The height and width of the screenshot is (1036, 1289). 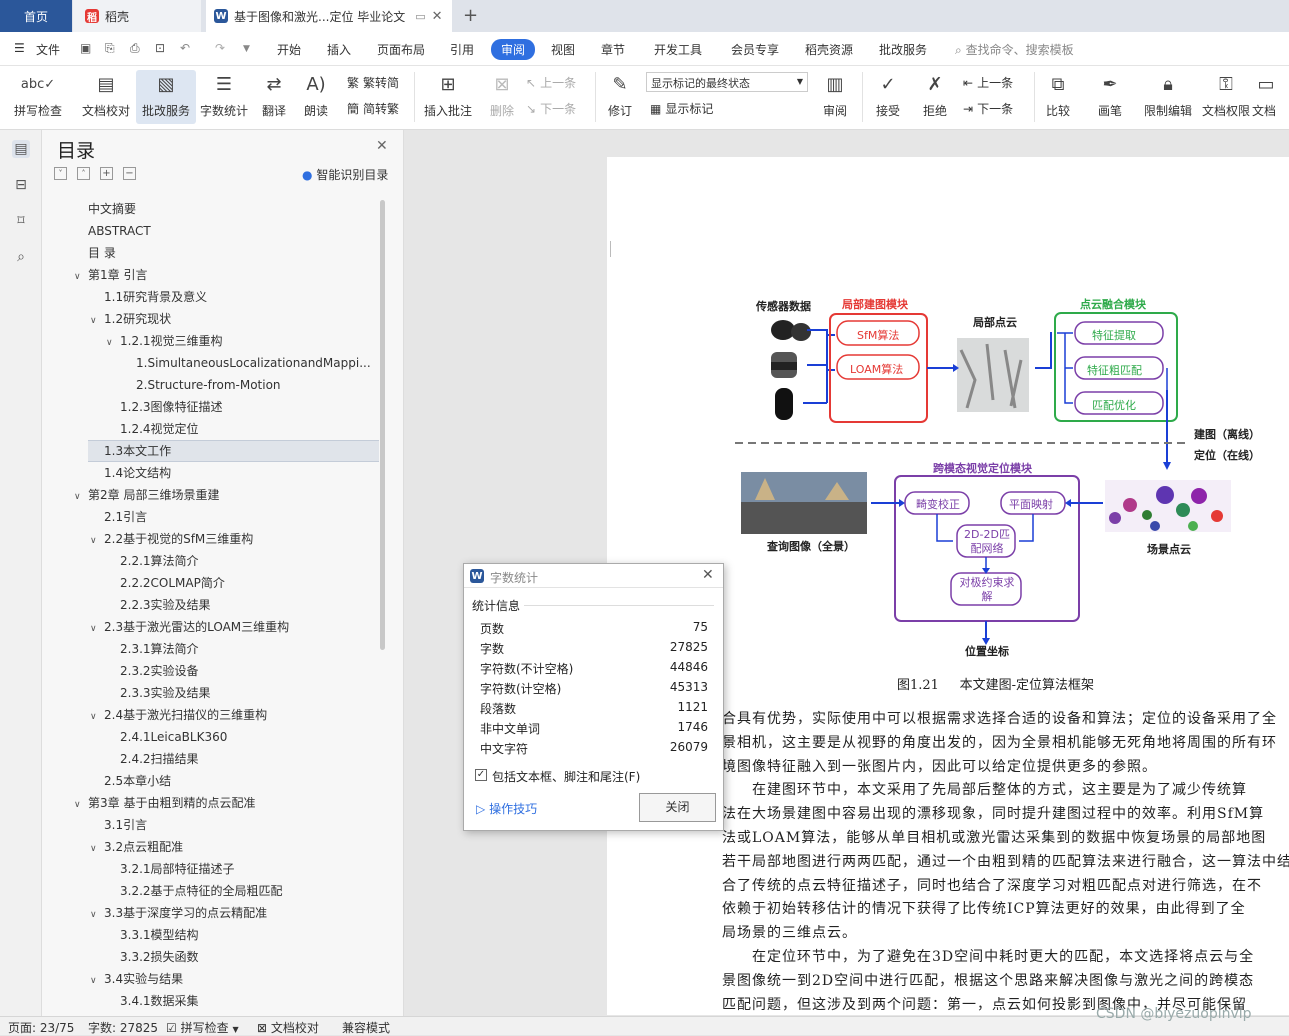 What do you see at coordinates (201, 385) in the screenshot?
I see `toc-item: 2.Structure-from-Motion` at bounding box center [201, 385].